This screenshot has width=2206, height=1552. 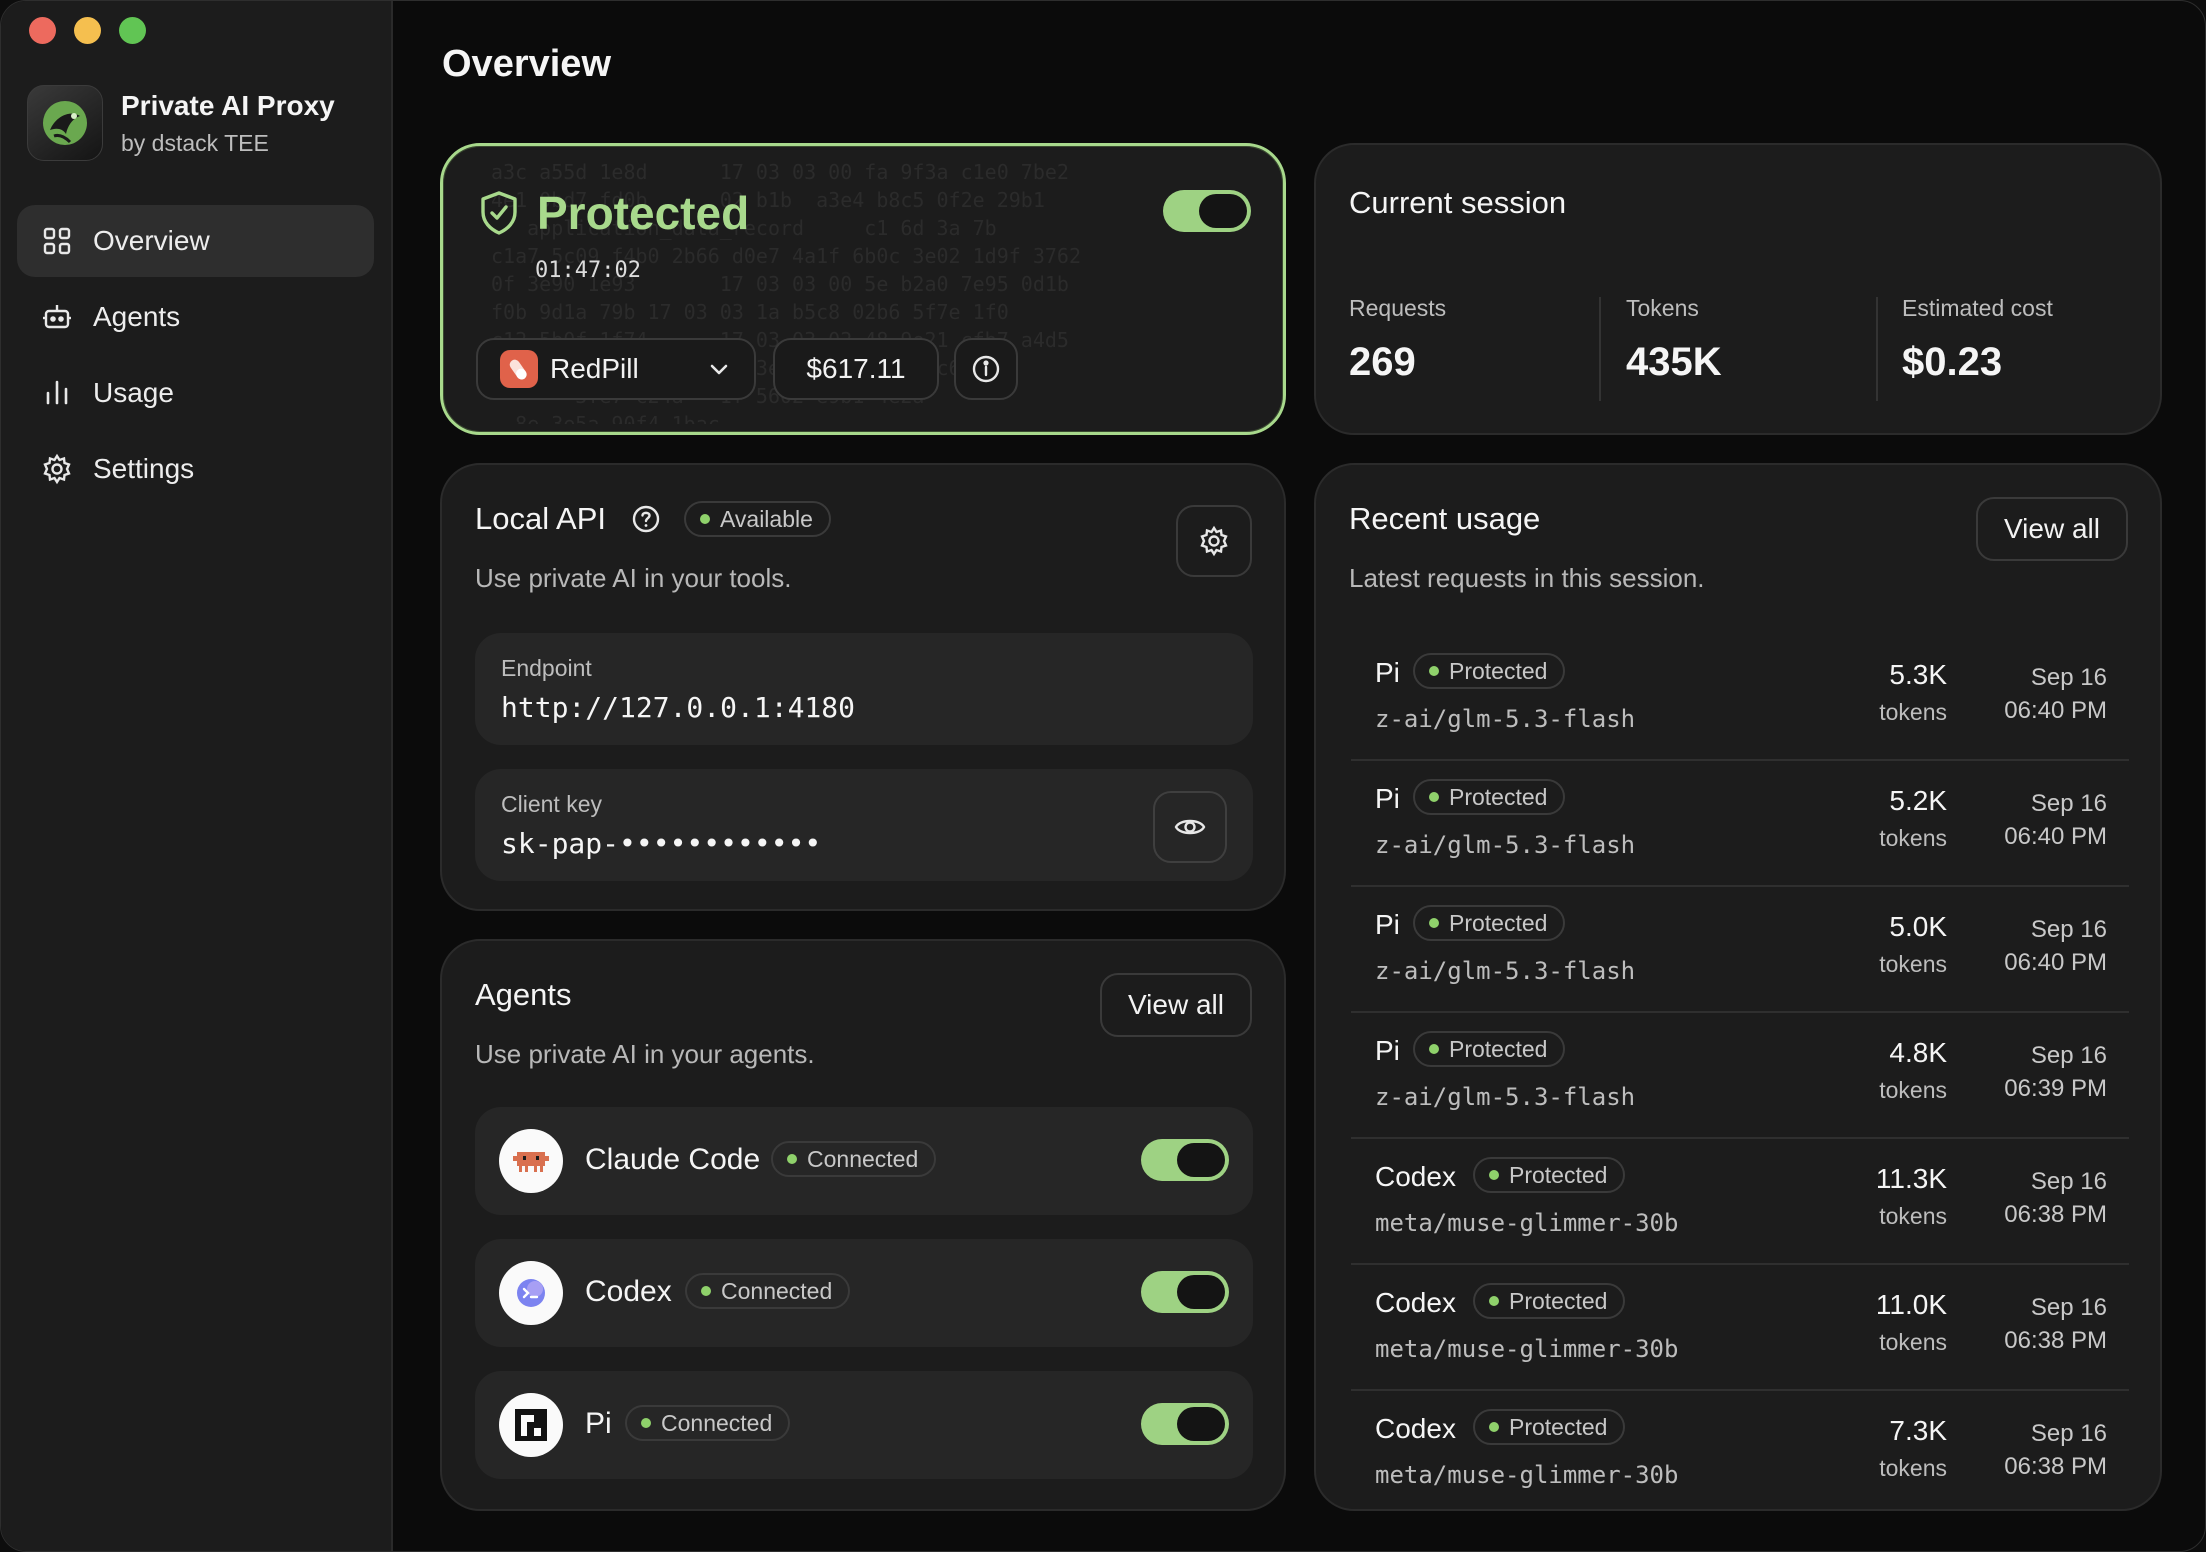 I want to click on robot-icon, so click(x=57, y=317).